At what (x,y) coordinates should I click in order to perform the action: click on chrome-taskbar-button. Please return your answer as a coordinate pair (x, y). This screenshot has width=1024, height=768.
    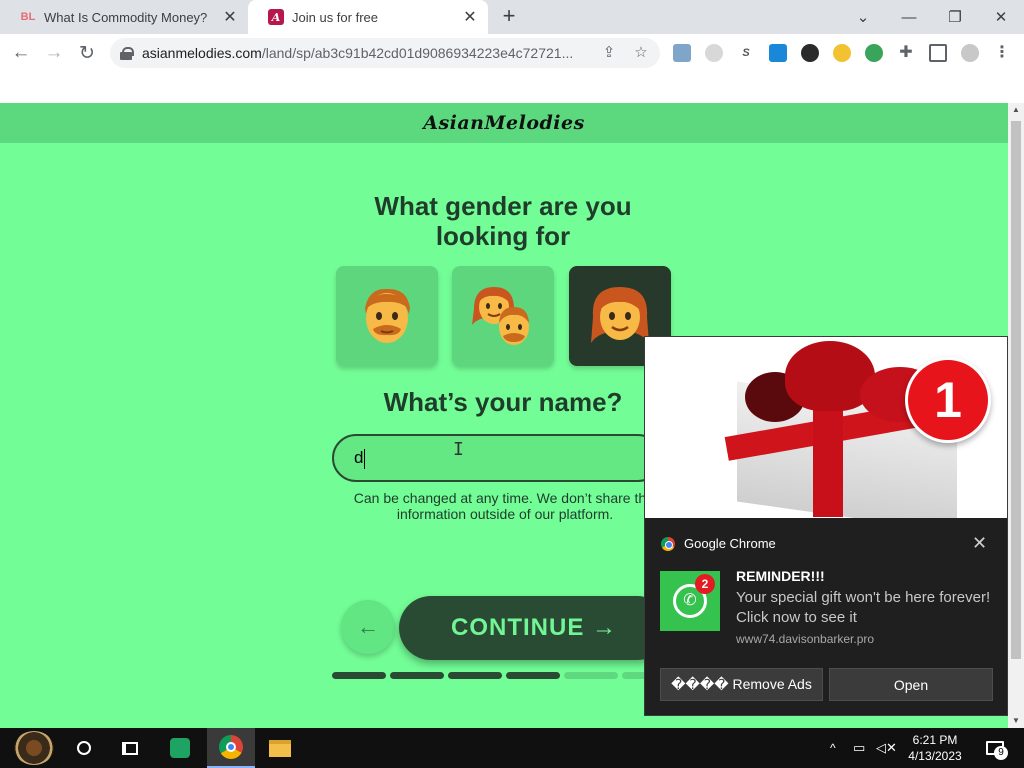
    Looking at the image, I should click on (231, 748).